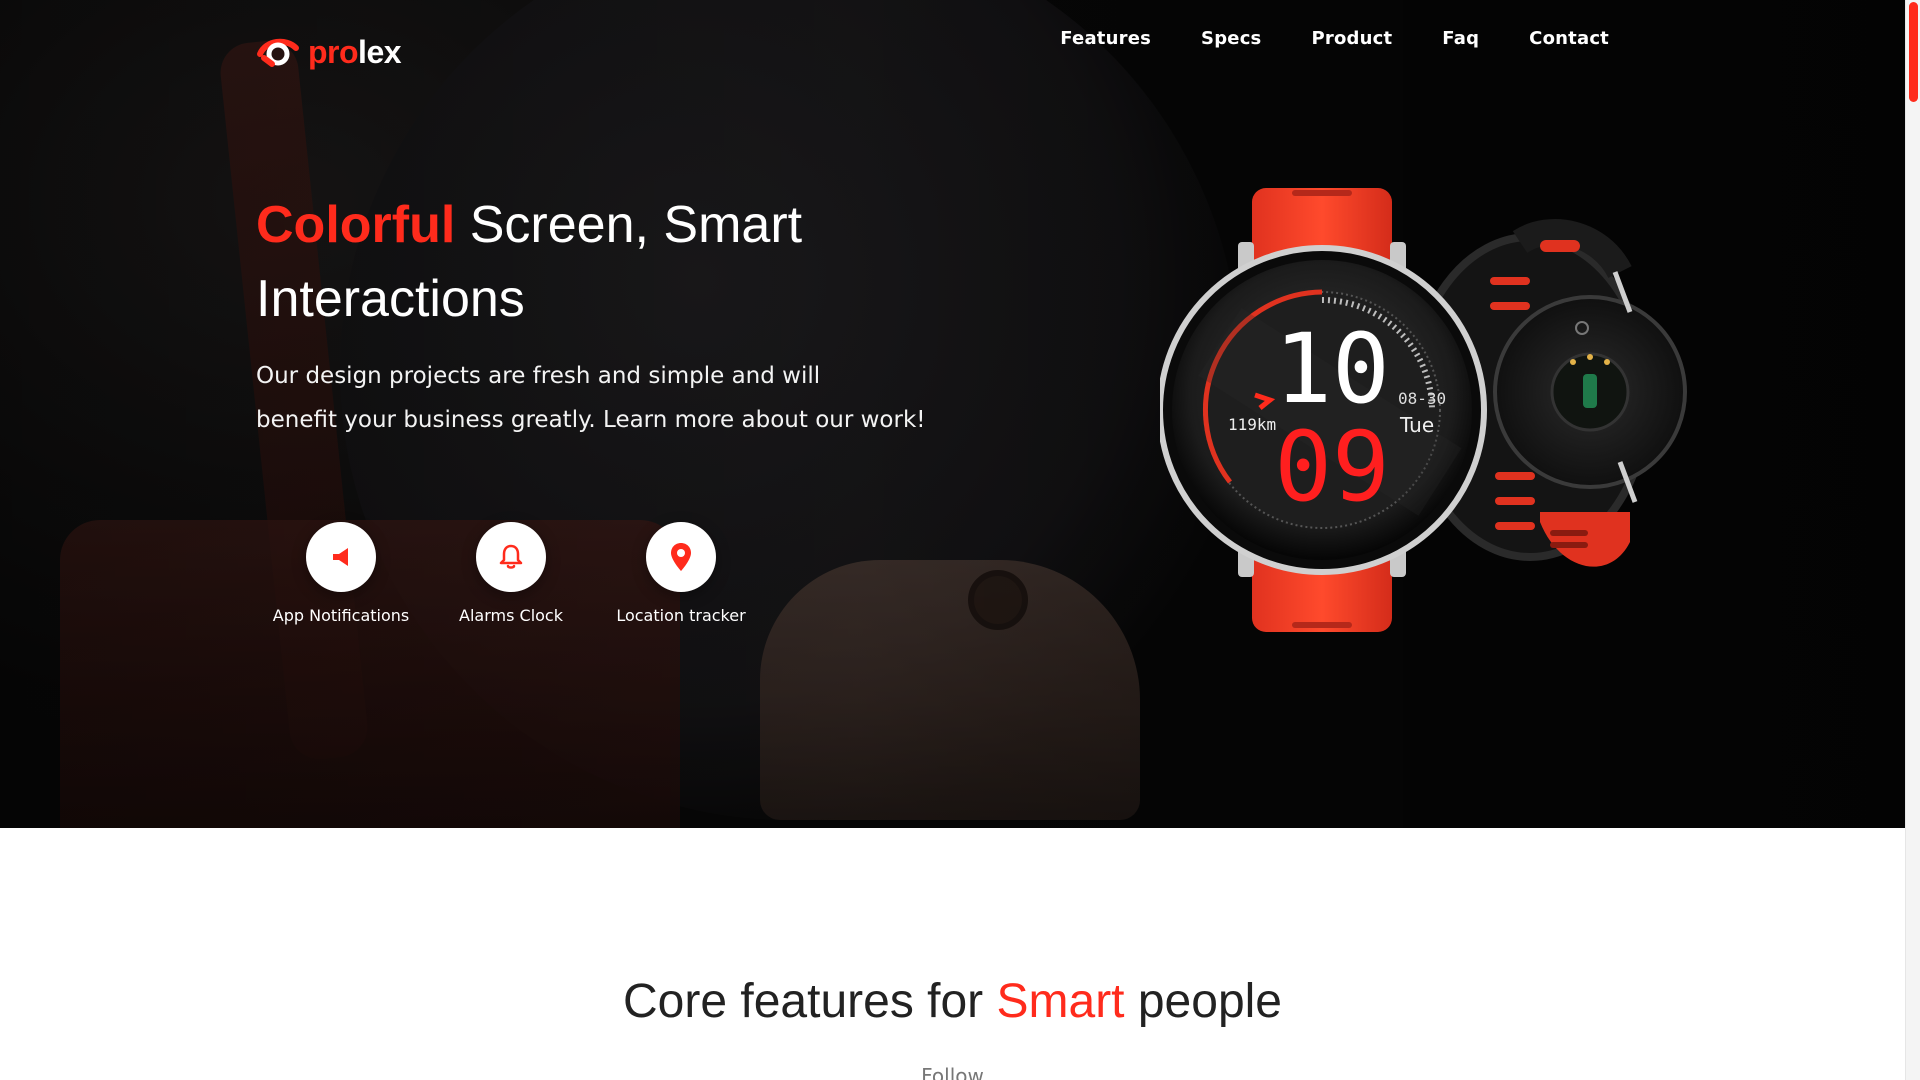 The height and width of the screenshot is (1080, 1920). What do you see at coordinates (1351, 38) in the screenshot?
I see `nav-link-product: Product` at bounding box center [1351, 38].